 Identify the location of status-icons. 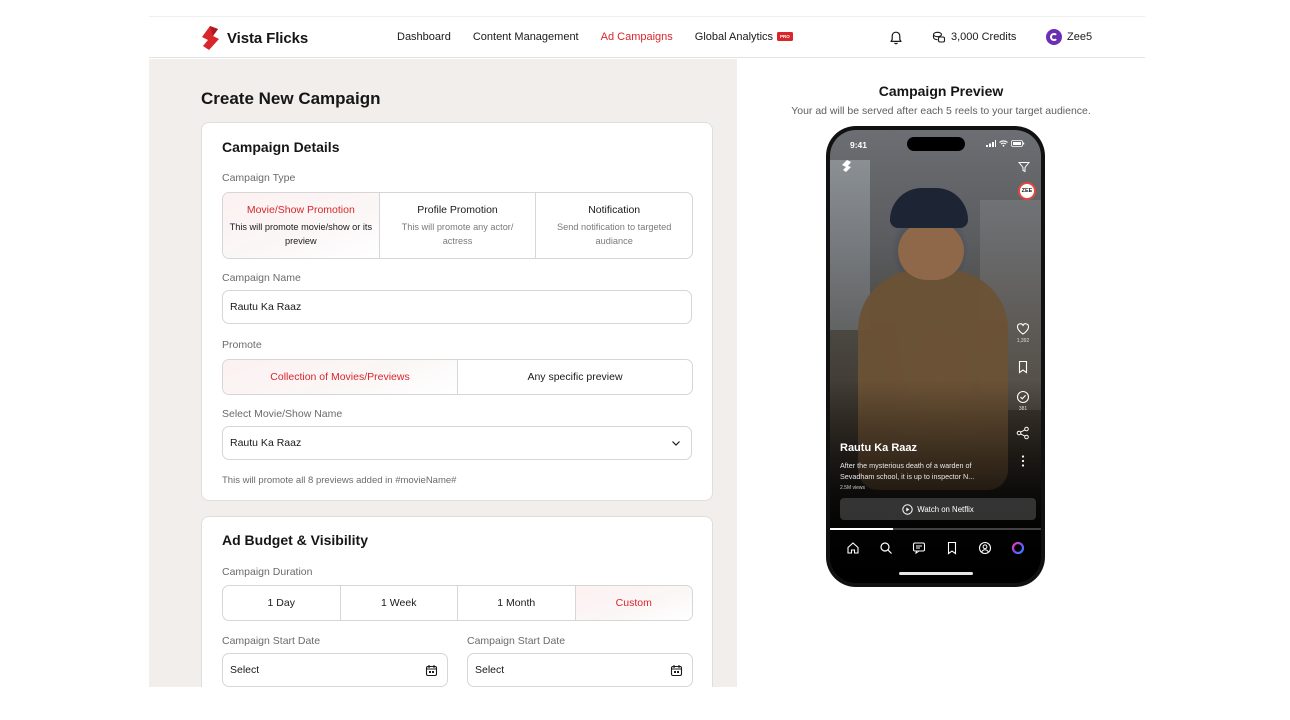
(1005, 143).